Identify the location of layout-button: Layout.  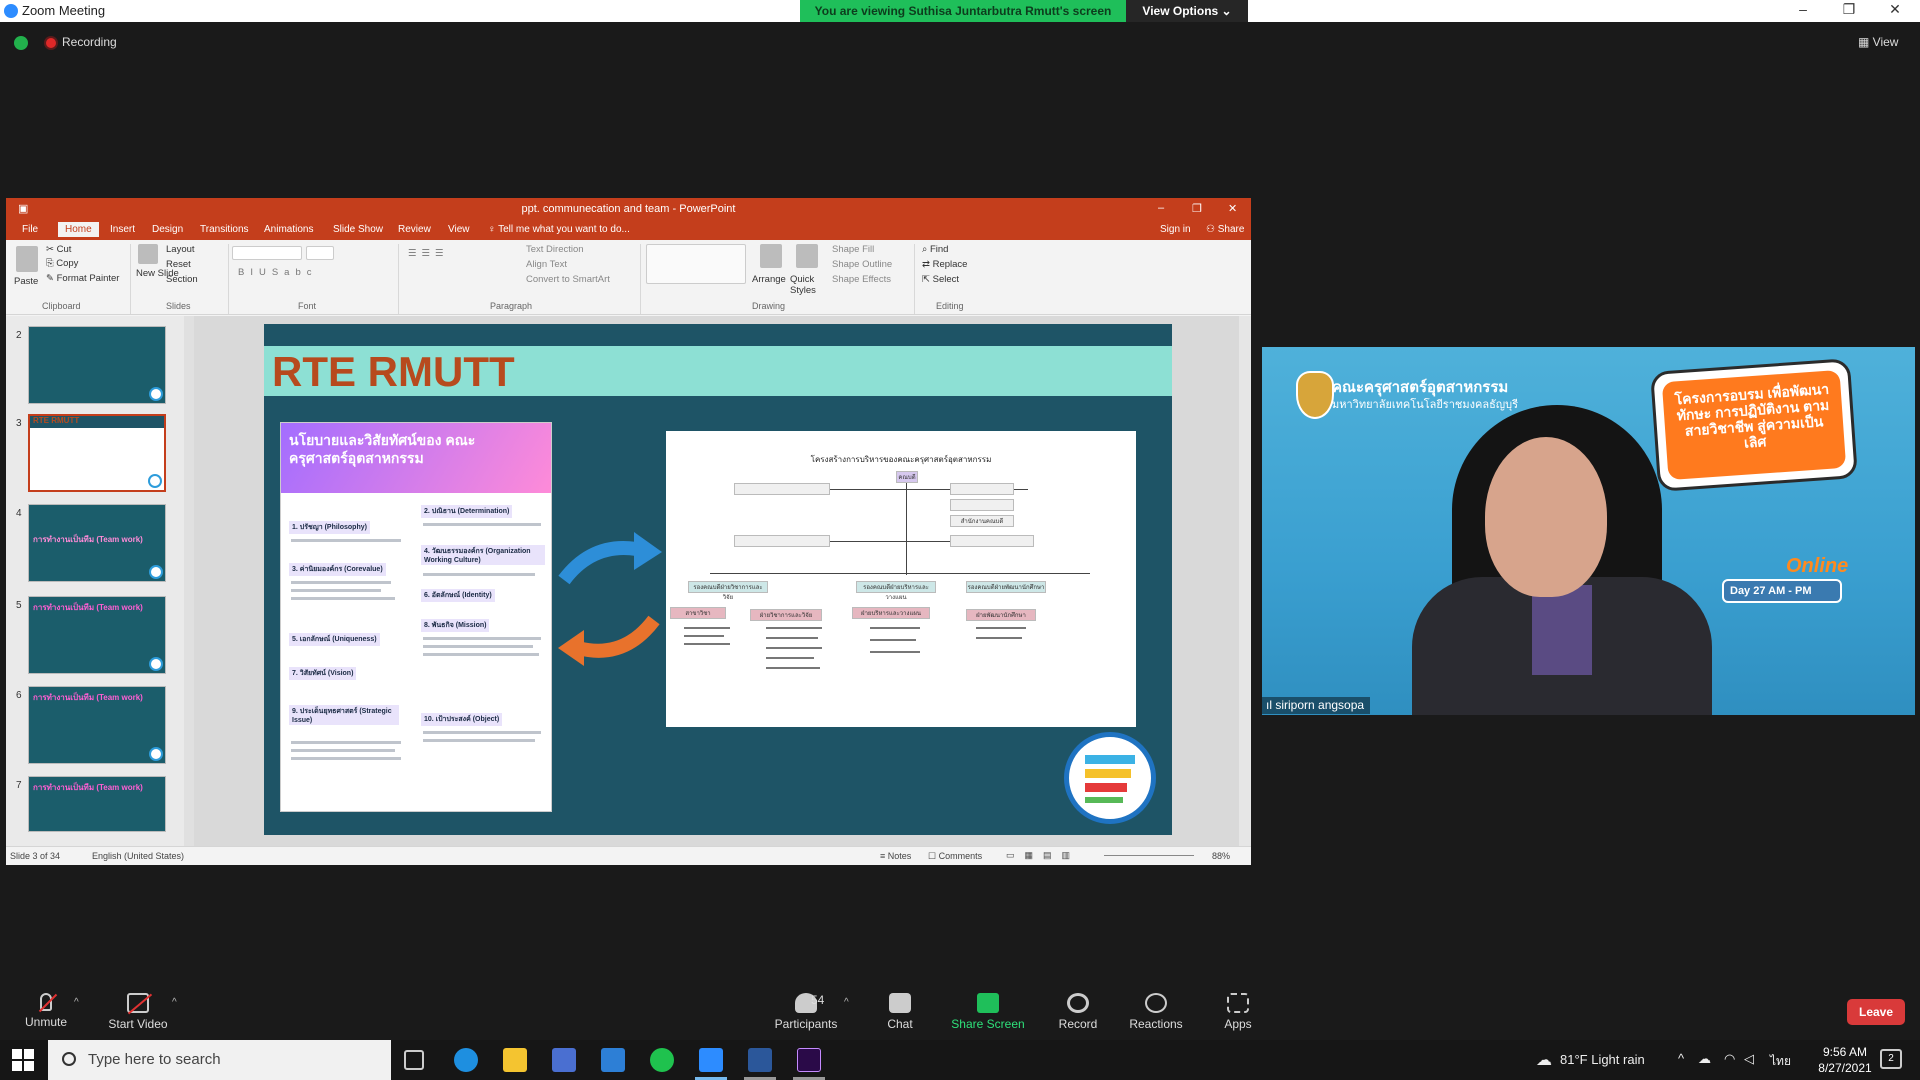
(180, 249).